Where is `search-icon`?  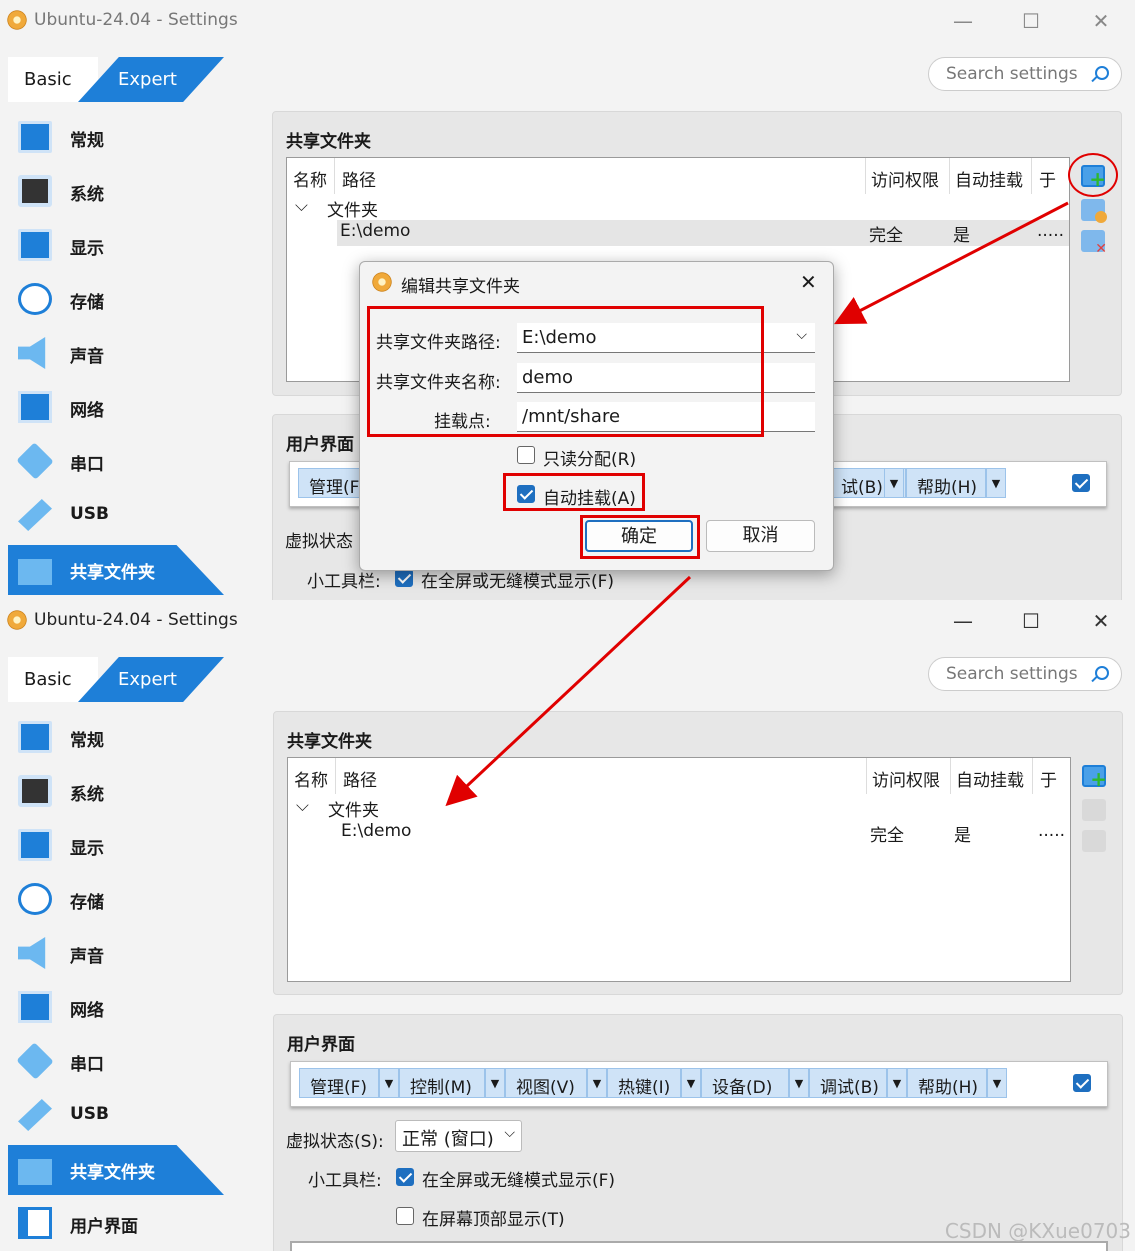 search-icon is located at coordinates (1102, 73).